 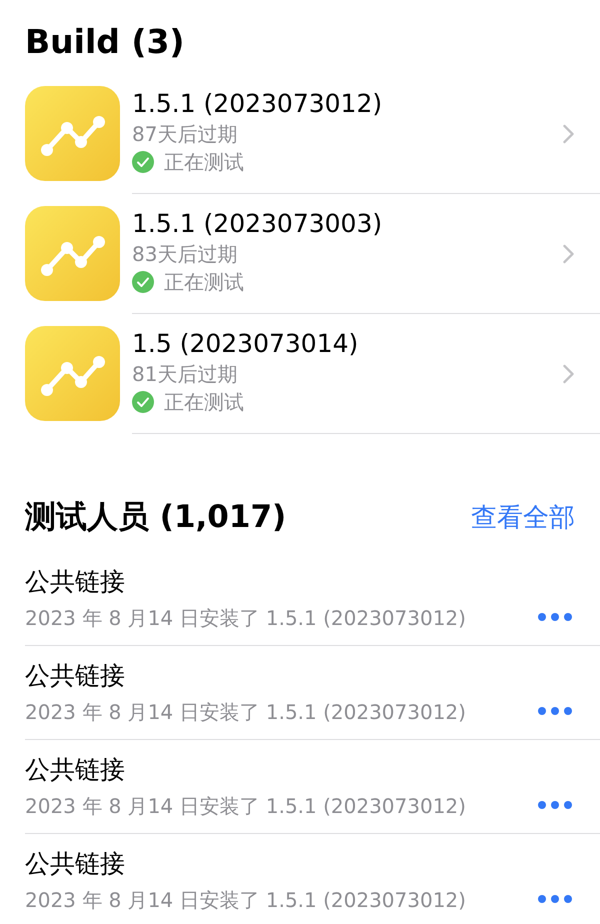 What do you see at coordinates (258, 104) in the screenshot?
I see `build-version: 1.5.1 (2023073012)` at bounding box center [258, 104].